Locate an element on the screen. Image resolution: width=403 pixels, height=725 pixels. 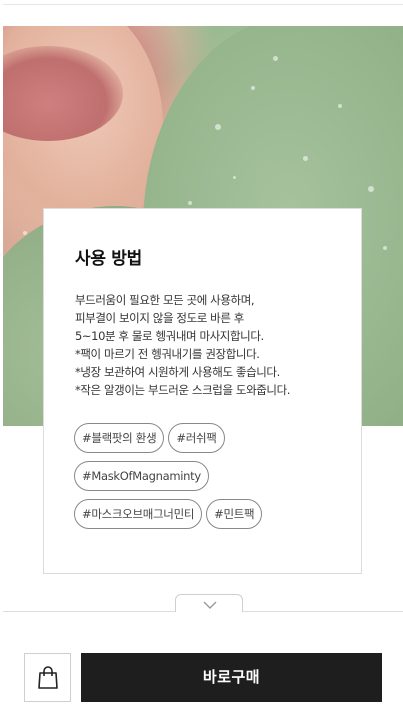
chevron-down-icon is located at coordinates (210, 605).